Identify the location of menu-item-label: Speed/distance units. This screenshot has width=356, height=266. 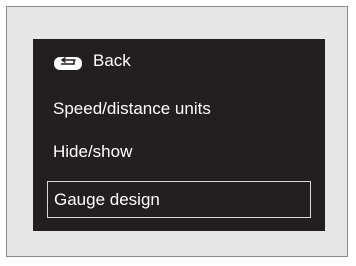
(132, 108).